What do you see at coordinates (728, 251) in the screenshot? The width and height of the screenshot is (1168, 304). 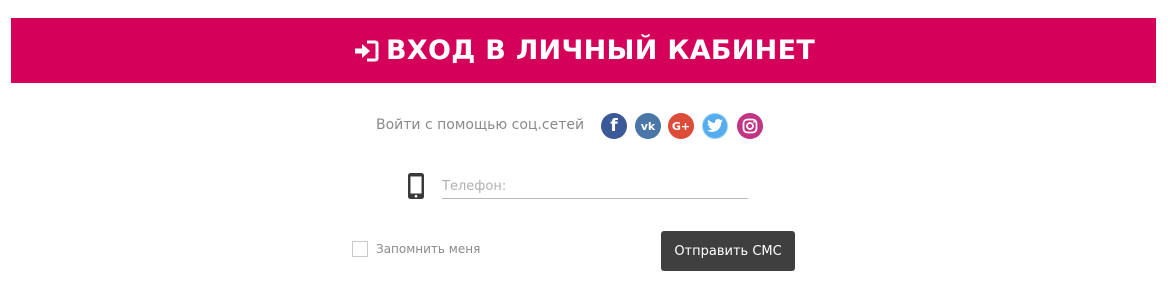 I see `send-sms-button: Отправить СМС` at bounding box center [728, 251].